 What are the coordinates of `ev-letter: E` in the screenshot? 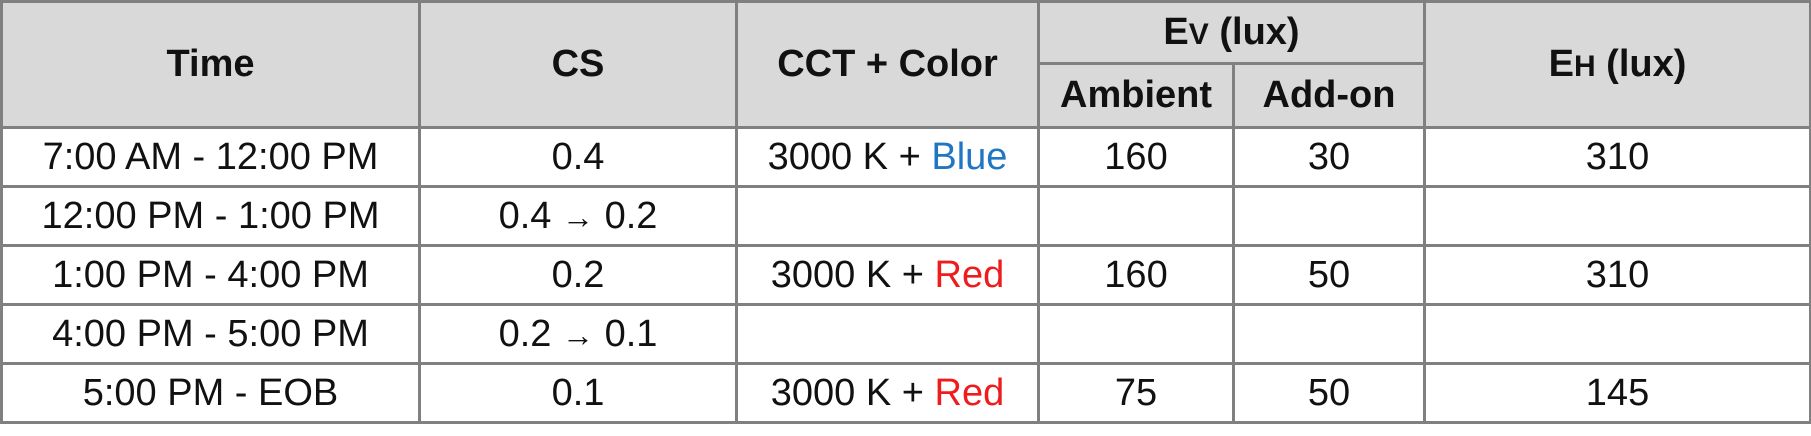 It's located at (1176, 32).